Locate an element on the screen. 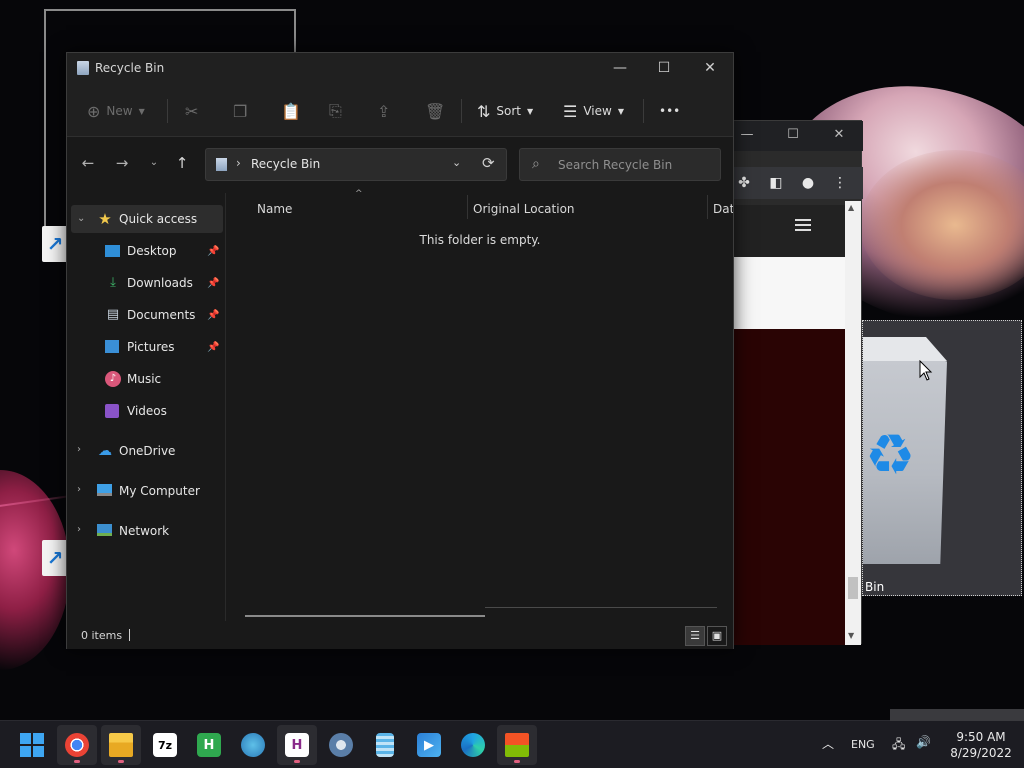 The width and height of the screenshot is (1024, 768). language-indicator: ENG is located at coordinates (863, 744).